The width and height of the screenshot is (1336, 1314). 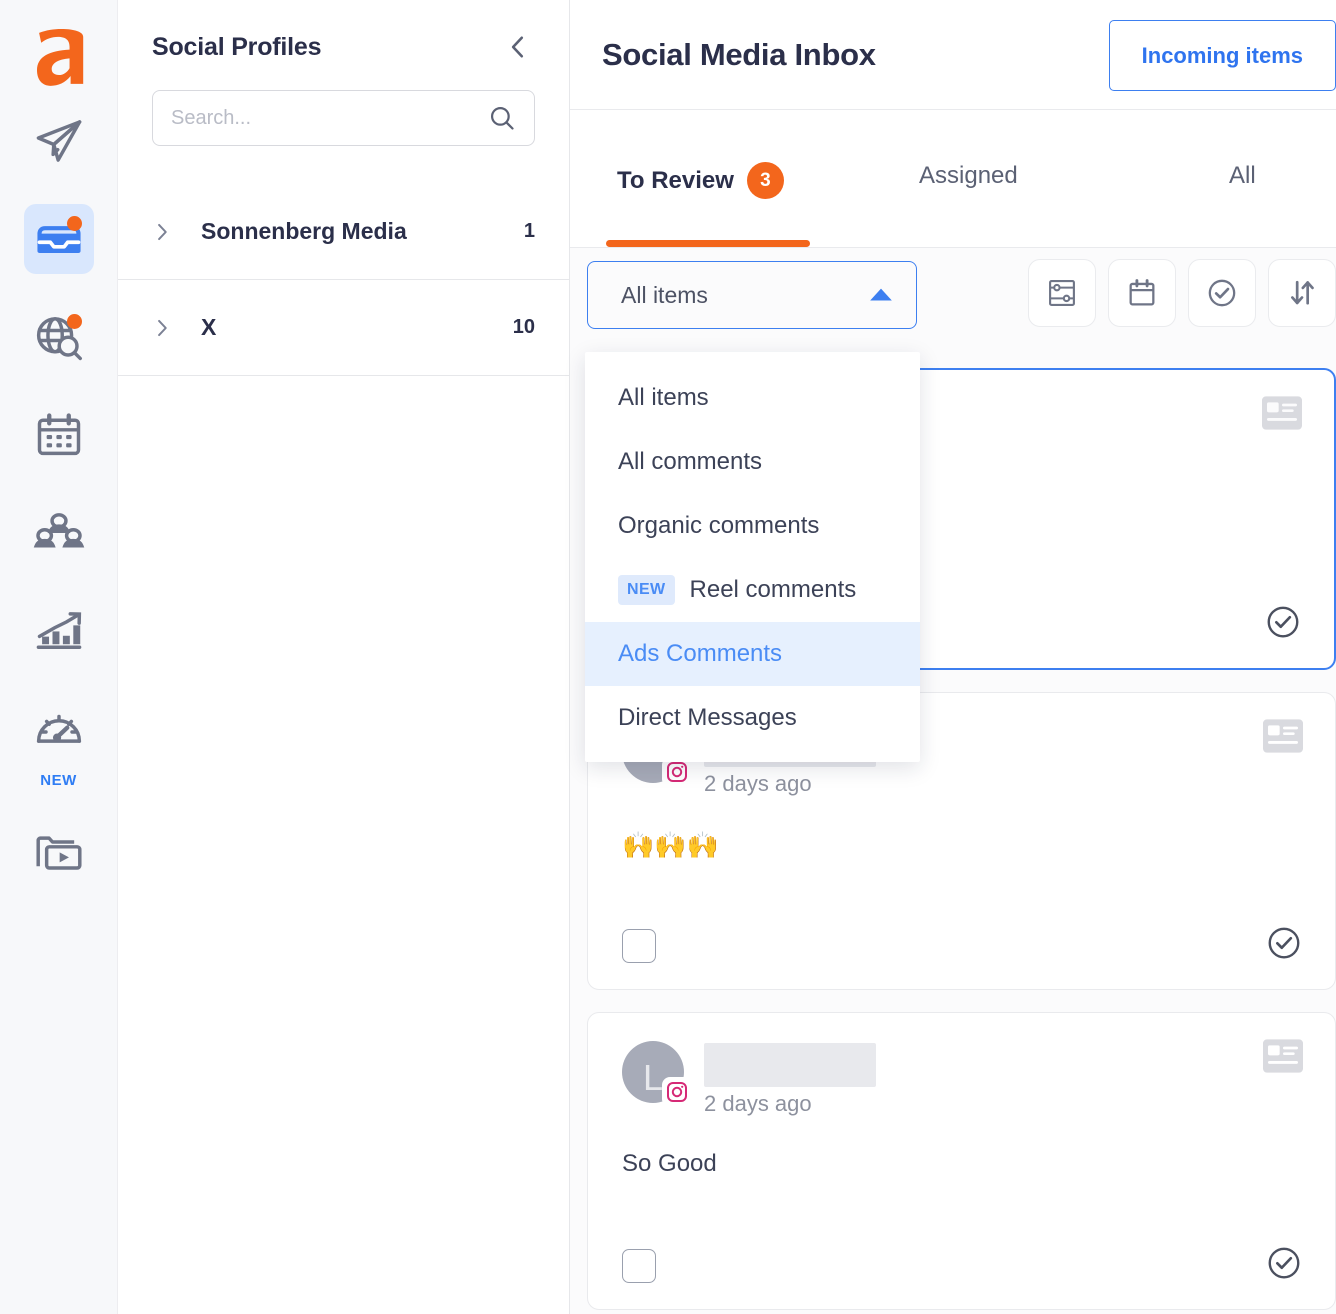 I want to click on status-badge: 3, so click(x=765, y=180).